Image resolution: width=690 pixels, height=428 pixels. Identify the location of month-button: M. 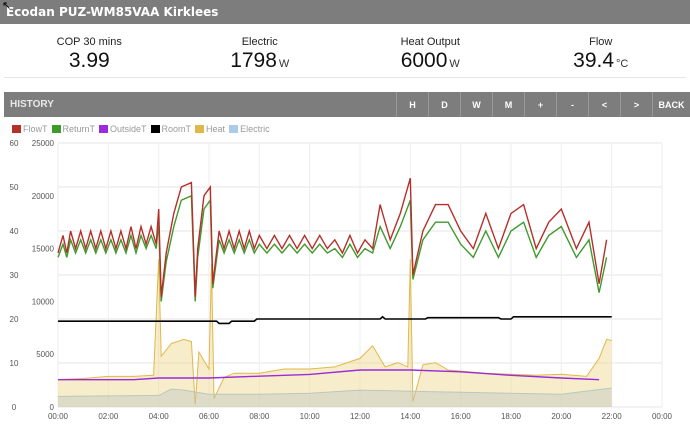
(508, 104).